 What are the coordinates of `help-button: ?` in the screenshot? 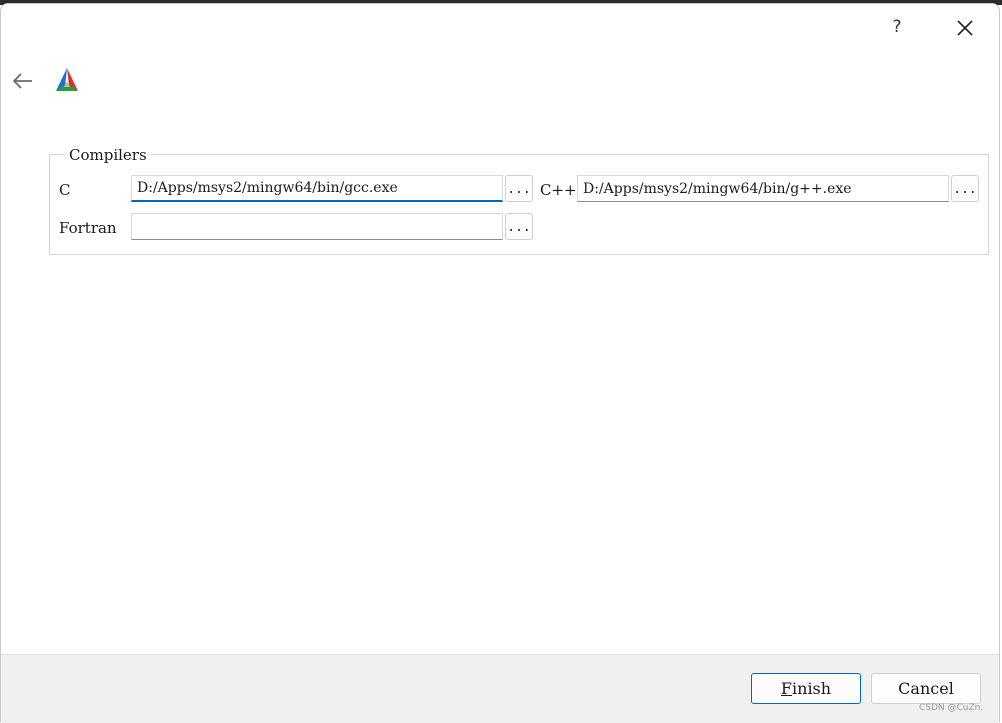 It's located at (897, 27).